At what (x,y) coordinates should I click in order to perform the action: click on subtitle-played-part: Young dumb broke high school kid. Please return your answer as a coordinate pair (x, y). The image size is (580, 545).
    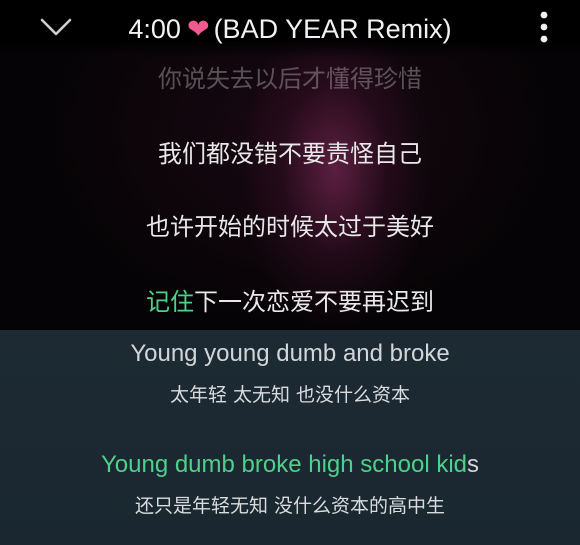
    Looking at the image, I should click on (284, 464).